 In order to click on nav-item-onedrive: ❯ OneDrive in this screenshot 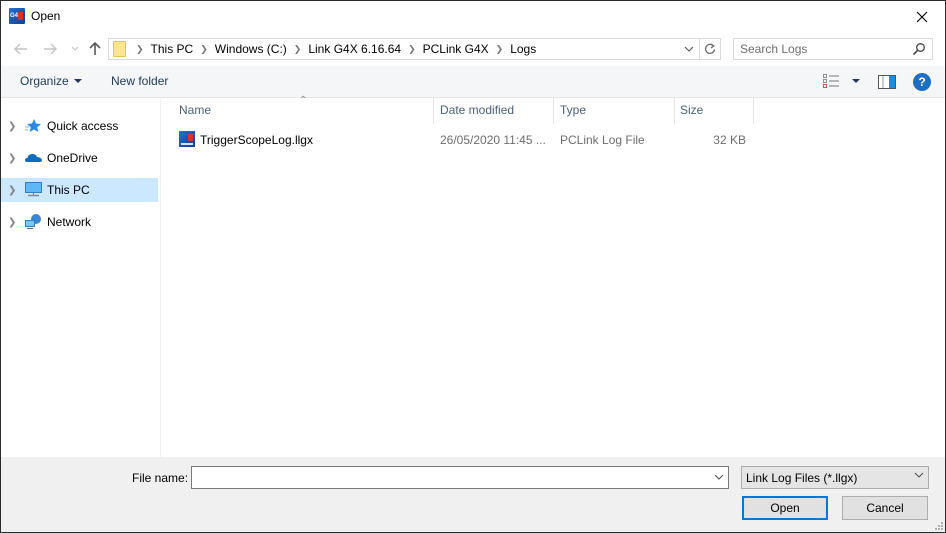, I will do `click(79, 158)`.